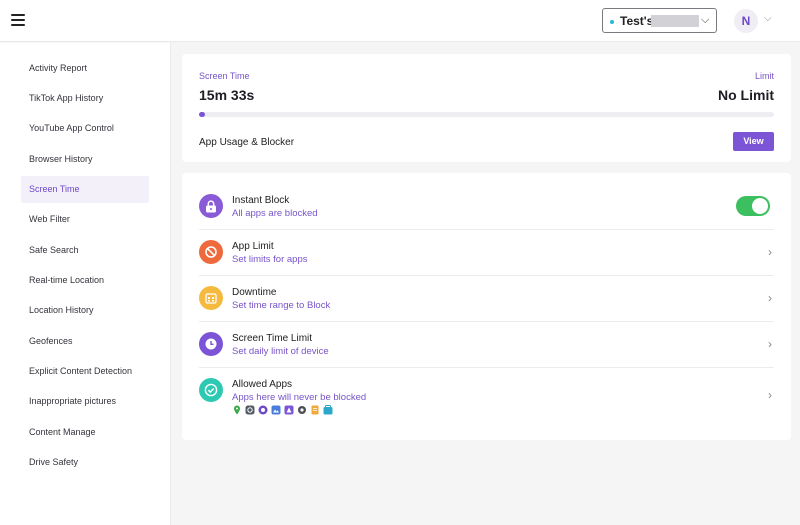 The width and height of the screenshot is (800, 525). Describe the element at coordinates (299, 397) in the screenshot. I see `row-subtitle: Apps here will never be blocked` at that location.